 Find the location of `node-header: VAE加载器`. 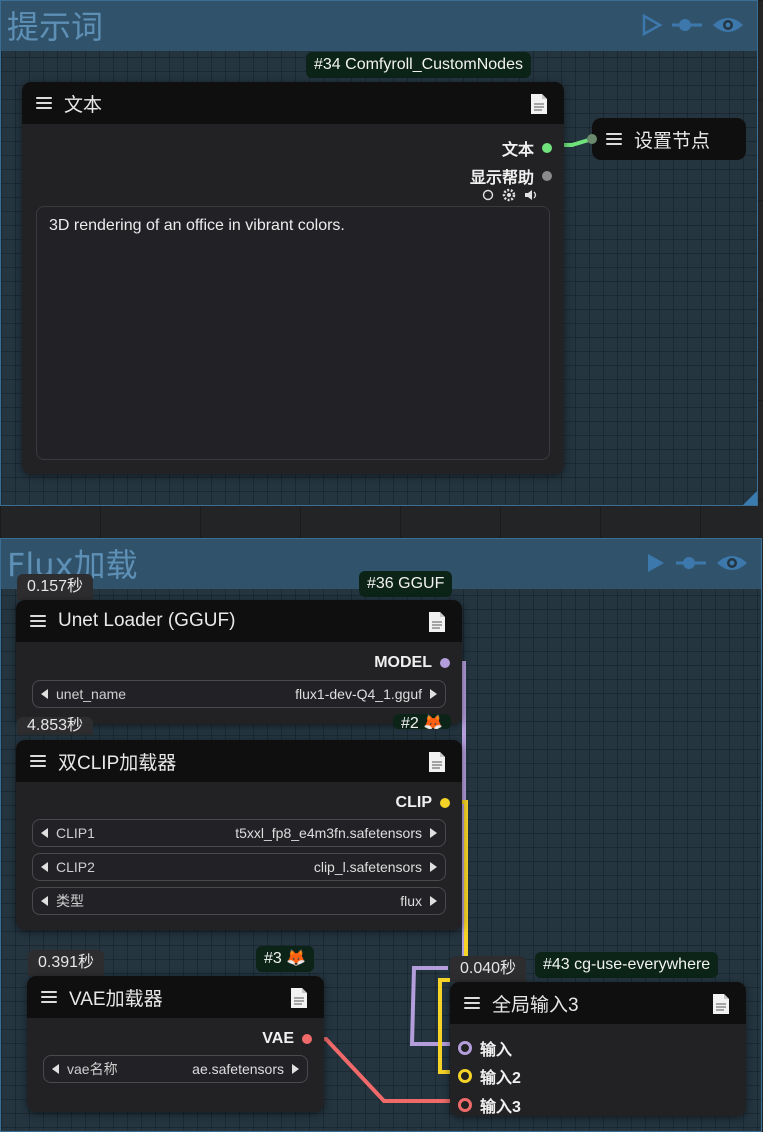

node-header: VAE加载器 is located at coordinates (175, 997).